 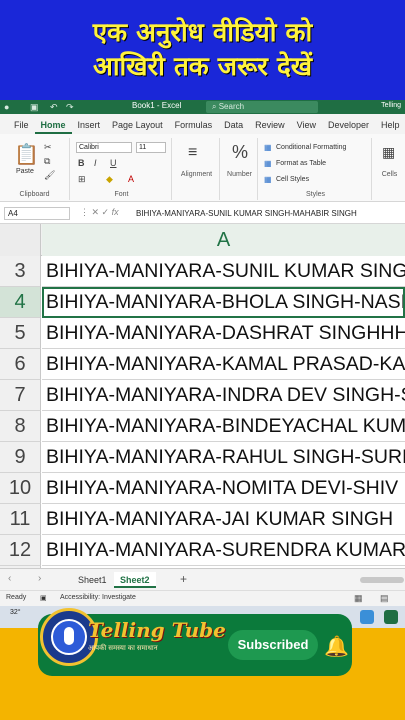 I want to click on browser-icon, so click(x=367, y=617).